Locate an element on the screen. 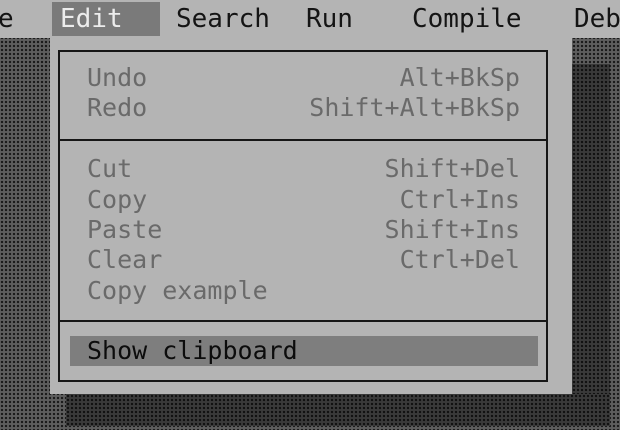  menu-item-label: Cut is located at coordinates (110, 168).